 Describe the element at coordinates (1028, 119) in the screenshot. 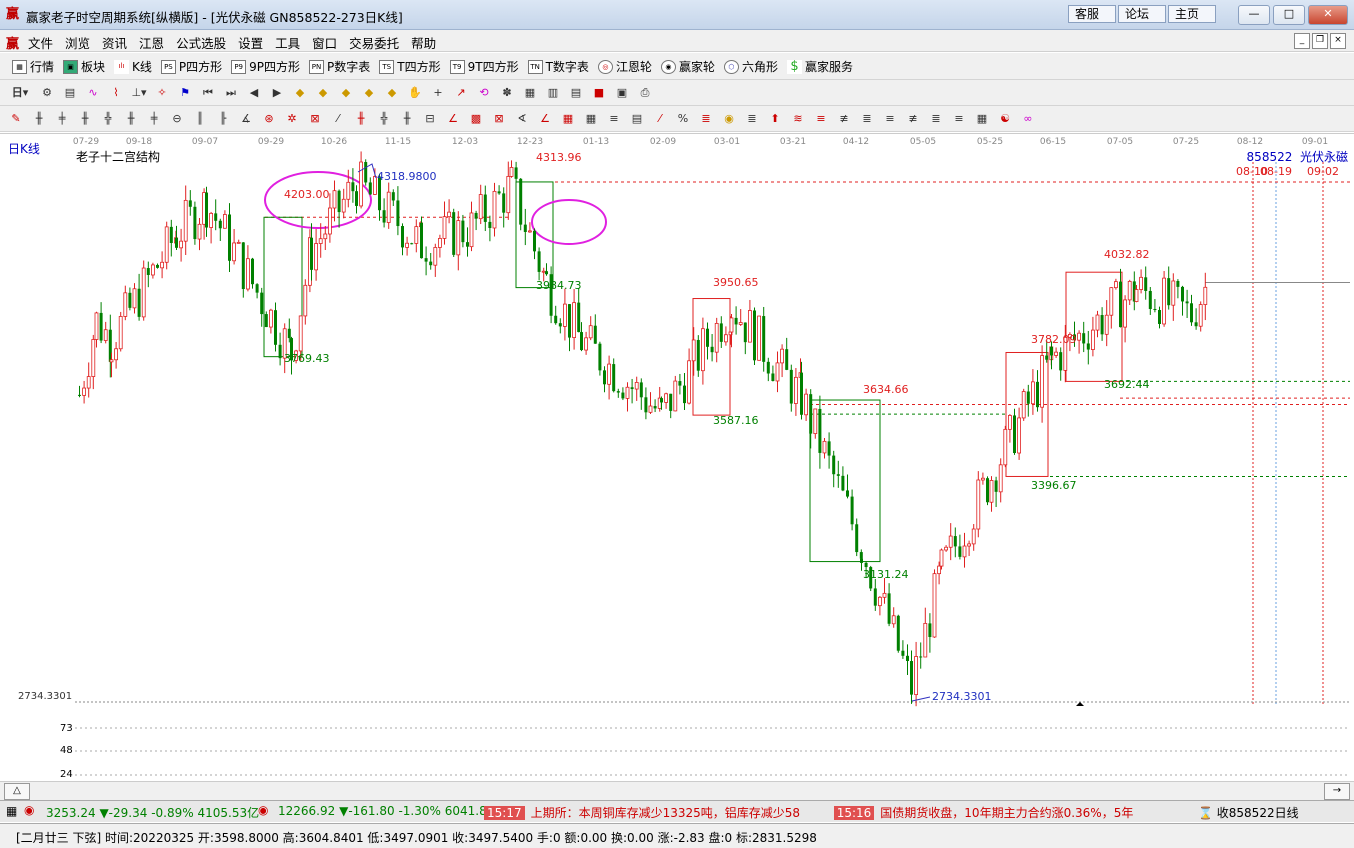

I see `infinity-icon: ∞` at that location.